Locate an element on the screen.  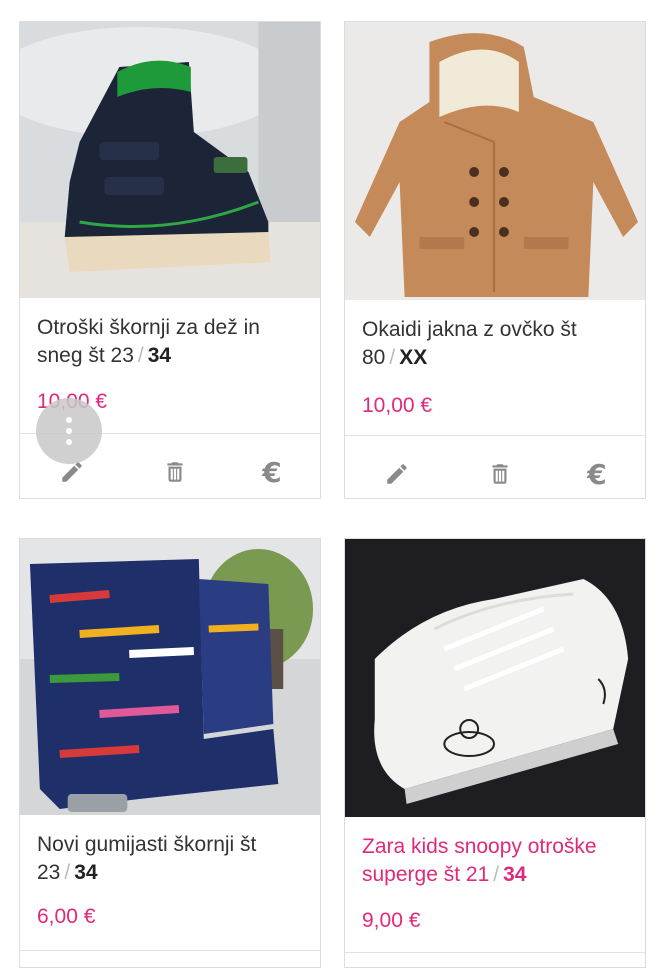
listing-title: Otroški škornji za dež in sneg št 23/34 is located at coordinates (173, 342).